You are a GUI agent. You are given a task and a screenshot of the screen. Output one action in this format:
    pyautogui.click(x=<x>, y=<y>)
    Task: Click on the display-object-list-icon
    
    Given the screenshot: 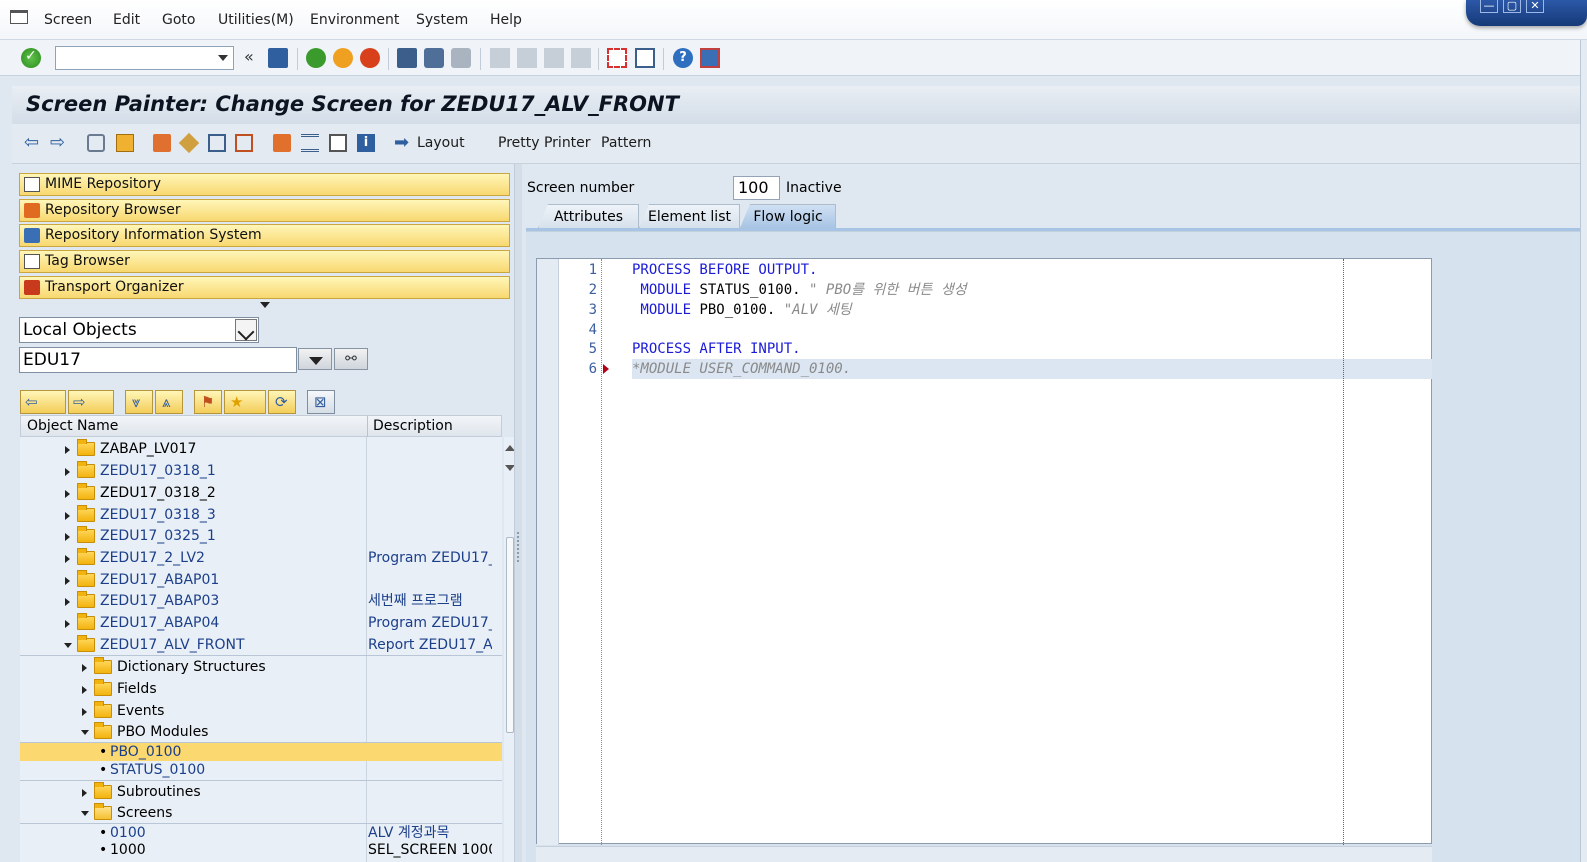 What is the action you would take?
    pyautogui.click(x=338, y=143)
    